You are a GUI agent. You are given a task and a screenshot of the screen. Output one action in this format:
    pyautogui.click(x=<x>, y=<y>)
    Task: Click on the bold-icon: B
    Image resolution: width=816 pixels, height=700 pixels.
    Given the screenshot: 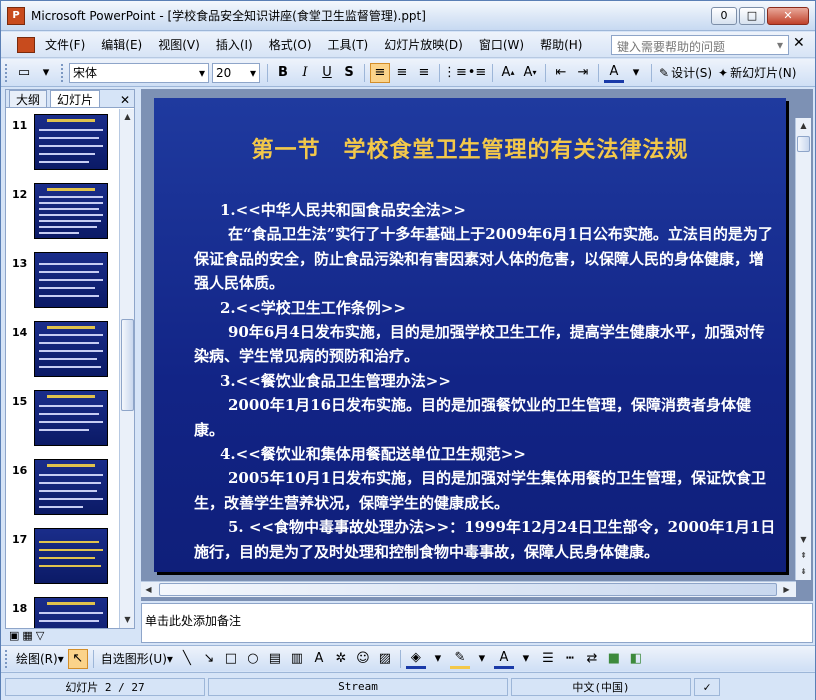 What is the action you would take?
    pyautogui.click(x=283, y=73)
    